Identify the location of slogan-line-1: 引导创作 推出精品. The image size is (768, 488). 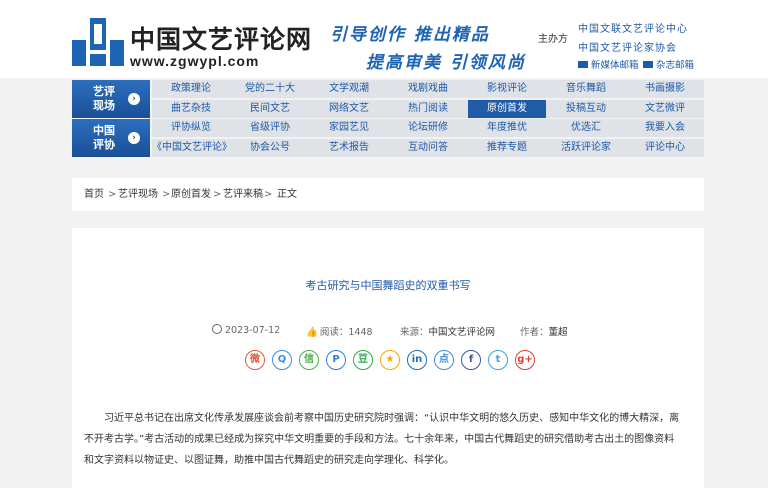
(410, 35).